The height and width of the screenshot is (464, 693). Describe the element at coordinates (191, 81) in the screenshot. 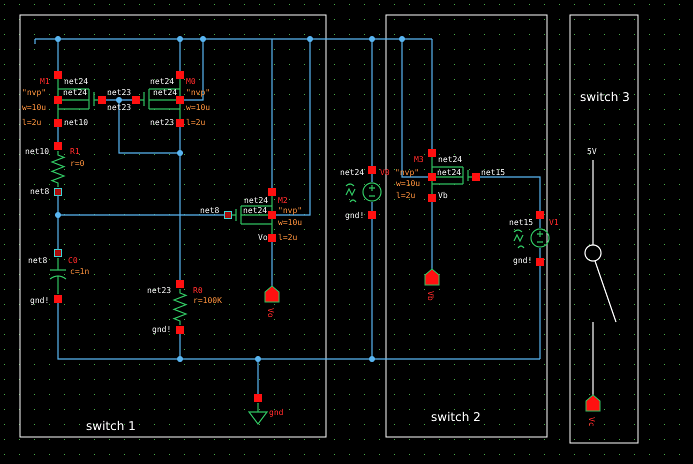

I see `instance-label: M0` at that location.